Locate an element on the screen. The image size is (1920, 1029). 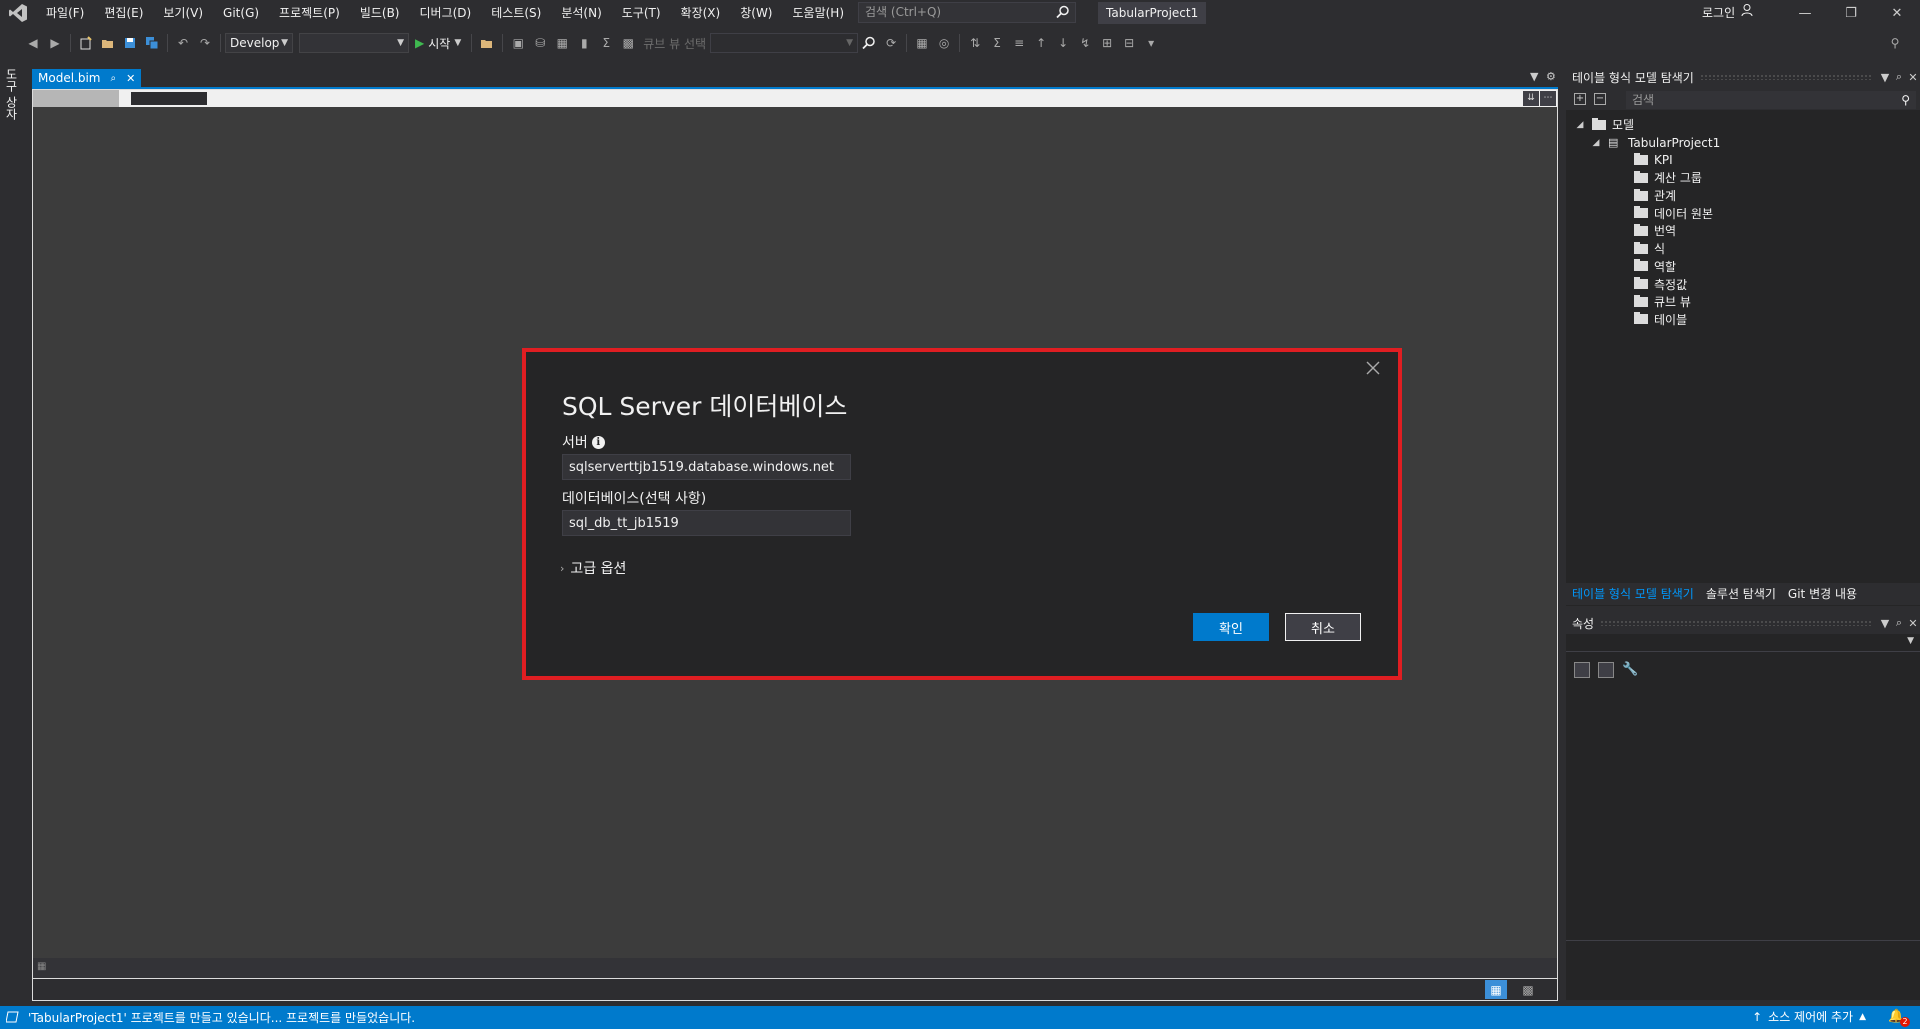
redo-icon: ↷ is located at coordinates (205, 43).